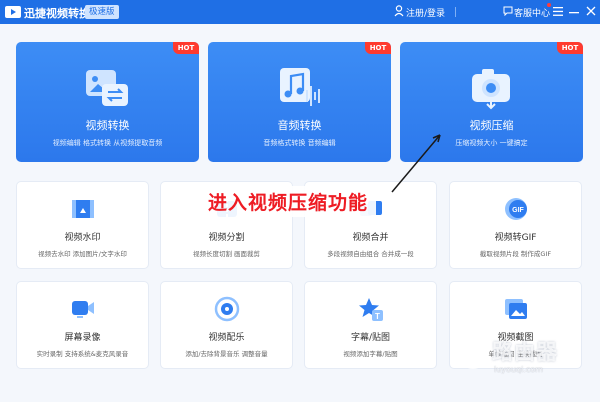 The image size is (600, 402). What do you see at coordinates (574, 12) in the screenshot?
I see `minimize-icon` at bounding box center [574, 12].